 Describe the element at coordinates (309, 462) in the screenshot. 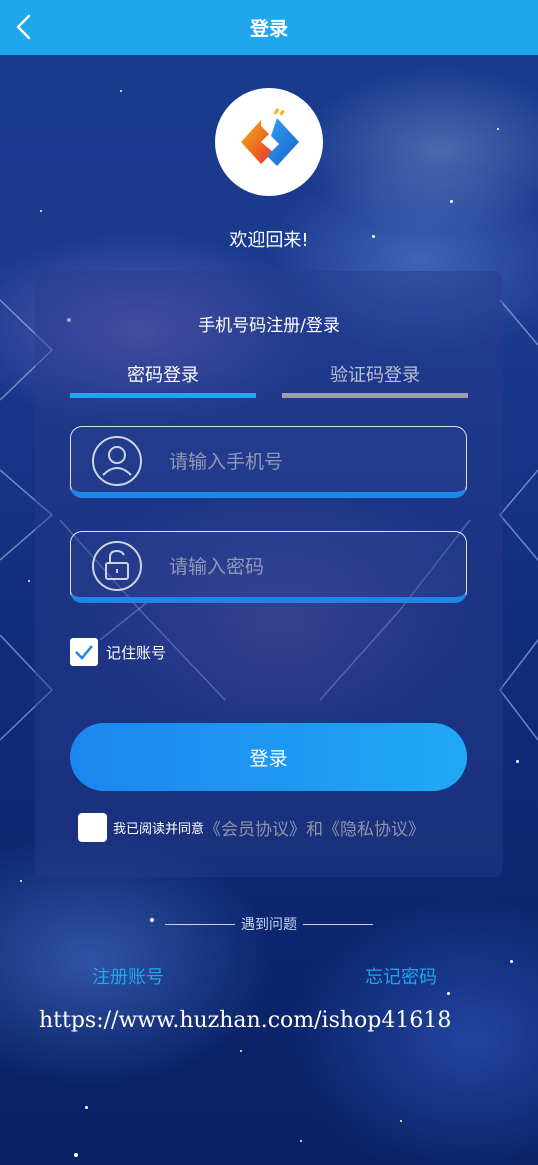

I see `phone-input` at that location.